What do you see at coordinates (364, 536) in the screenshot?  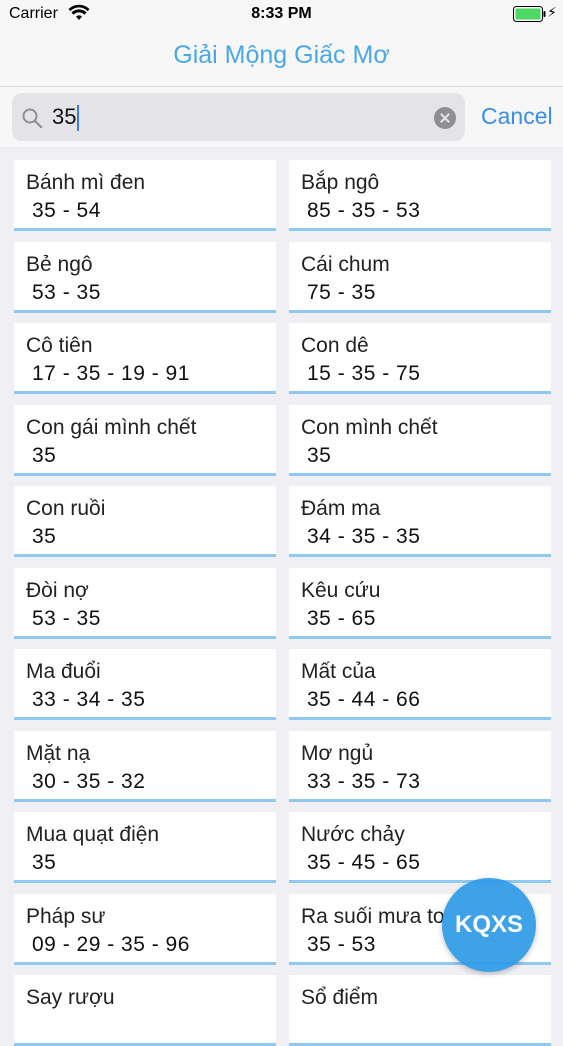 I see `result-numbers: 34 - 35 - 35` at bounding box center [364, 536].